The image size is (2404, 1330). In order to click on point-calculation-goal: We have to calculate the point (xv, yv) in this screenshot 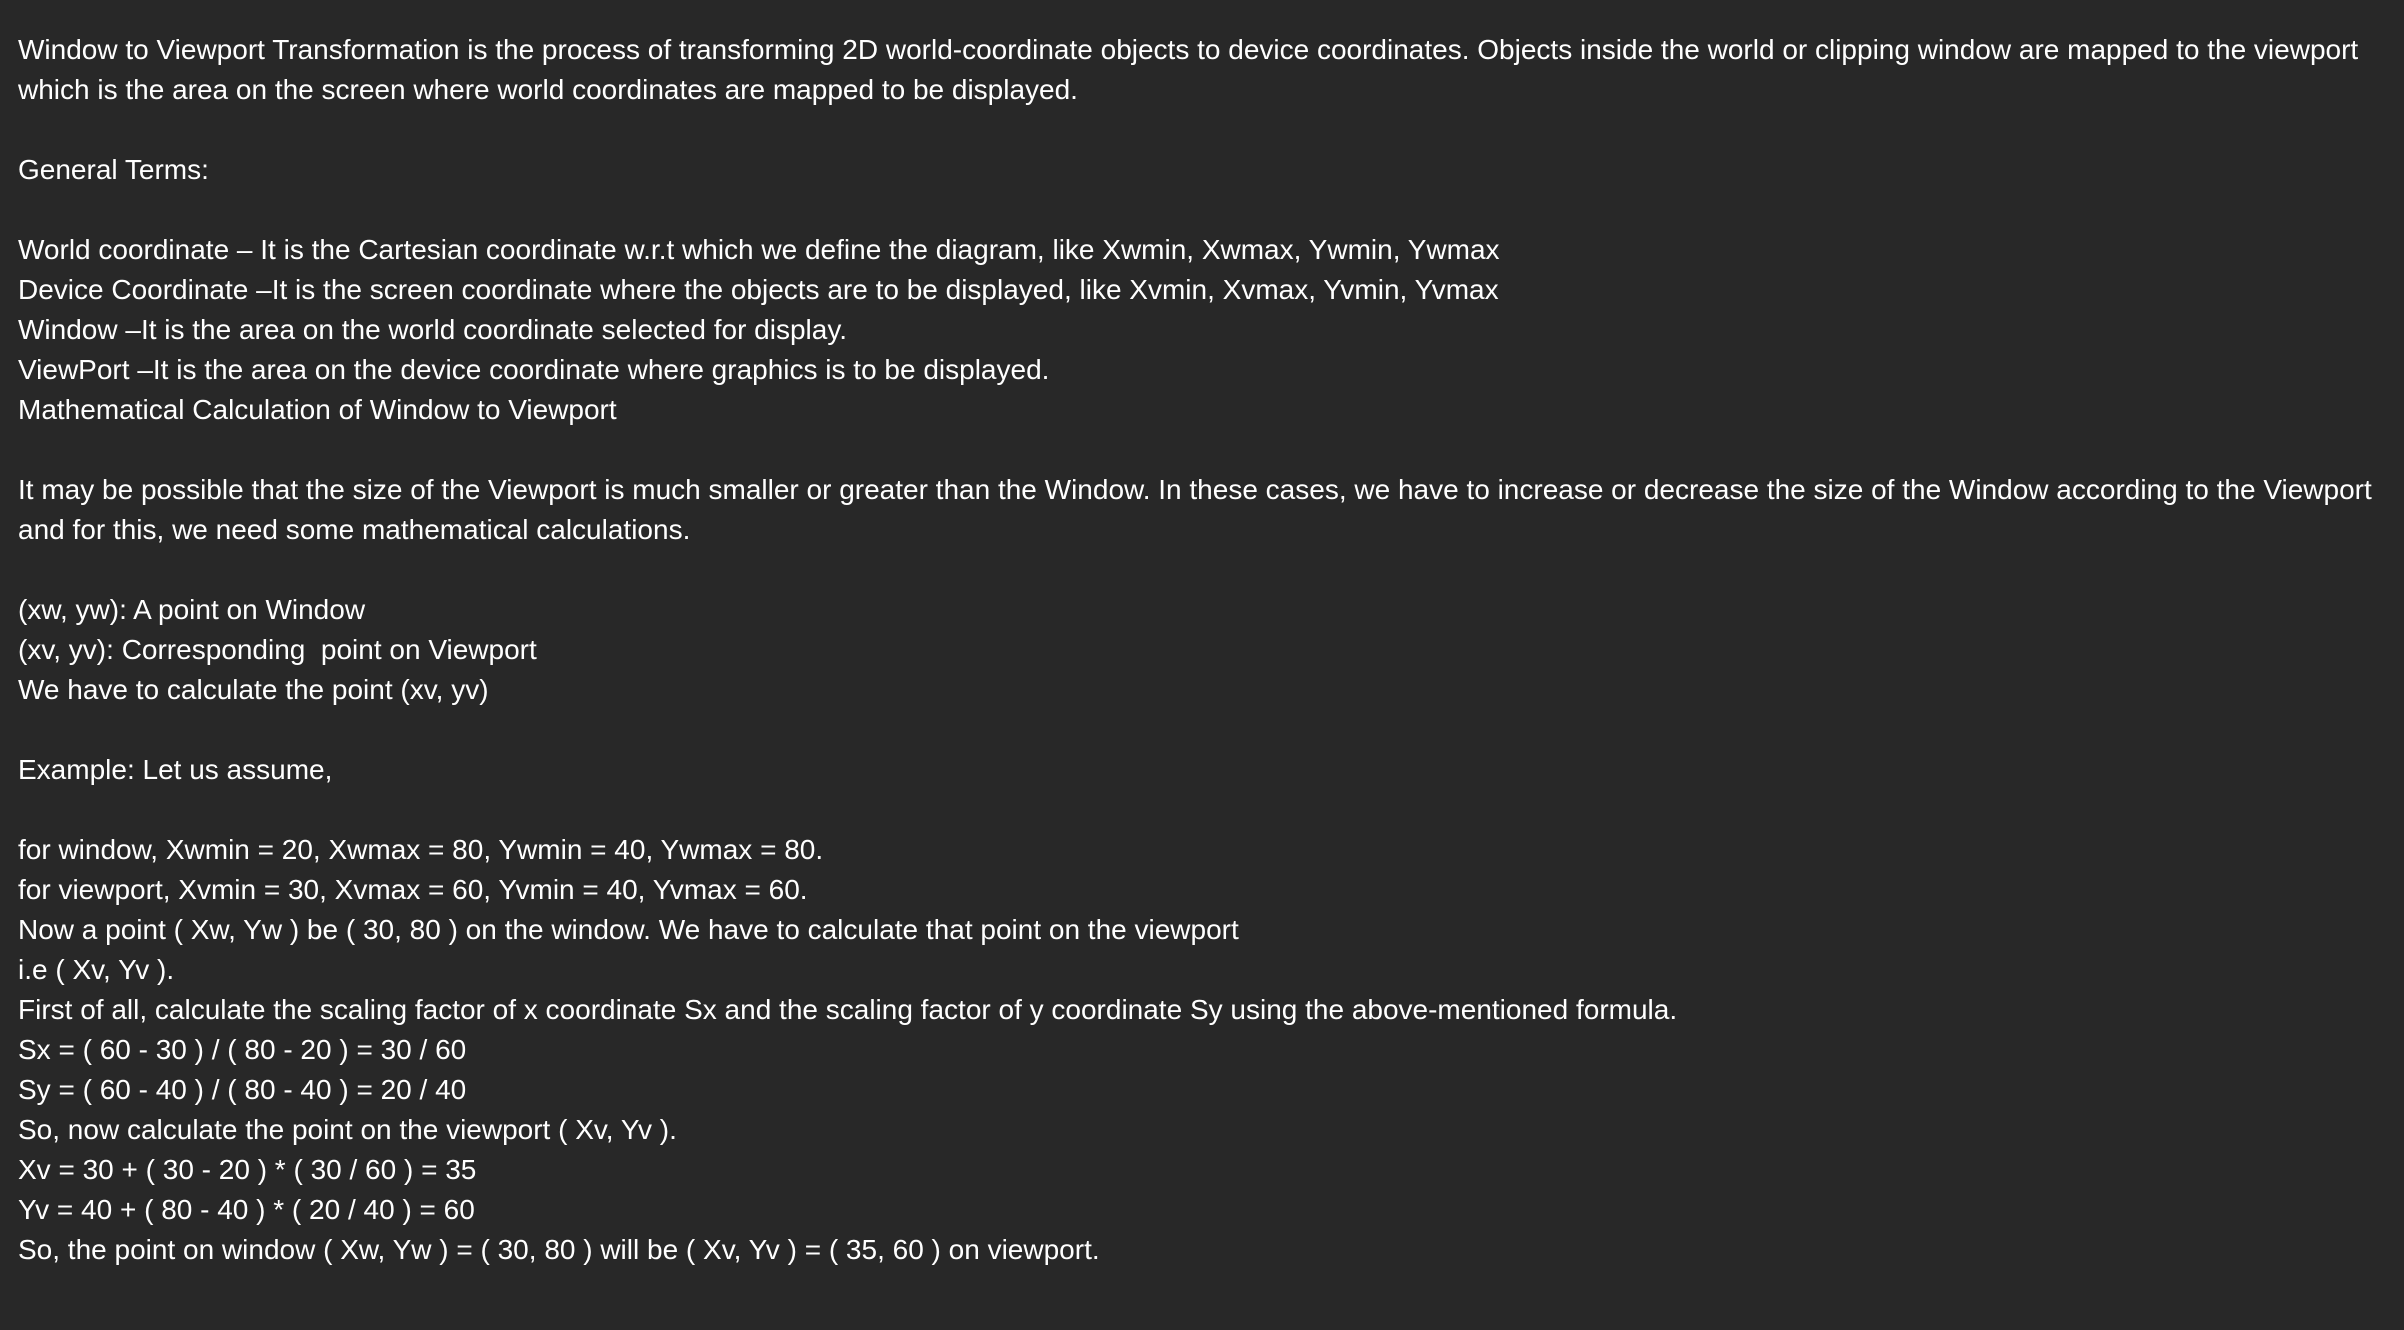, I will do `click(253, 689)`.